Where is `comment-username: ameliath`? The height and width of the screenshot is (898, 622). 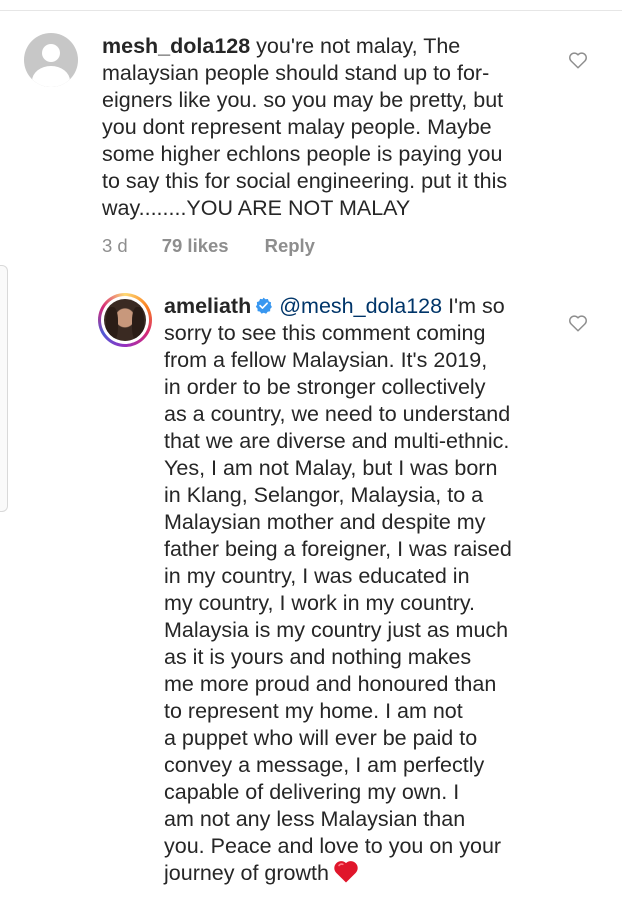 comment-username: ameliath is located at coordinates (207, 306).